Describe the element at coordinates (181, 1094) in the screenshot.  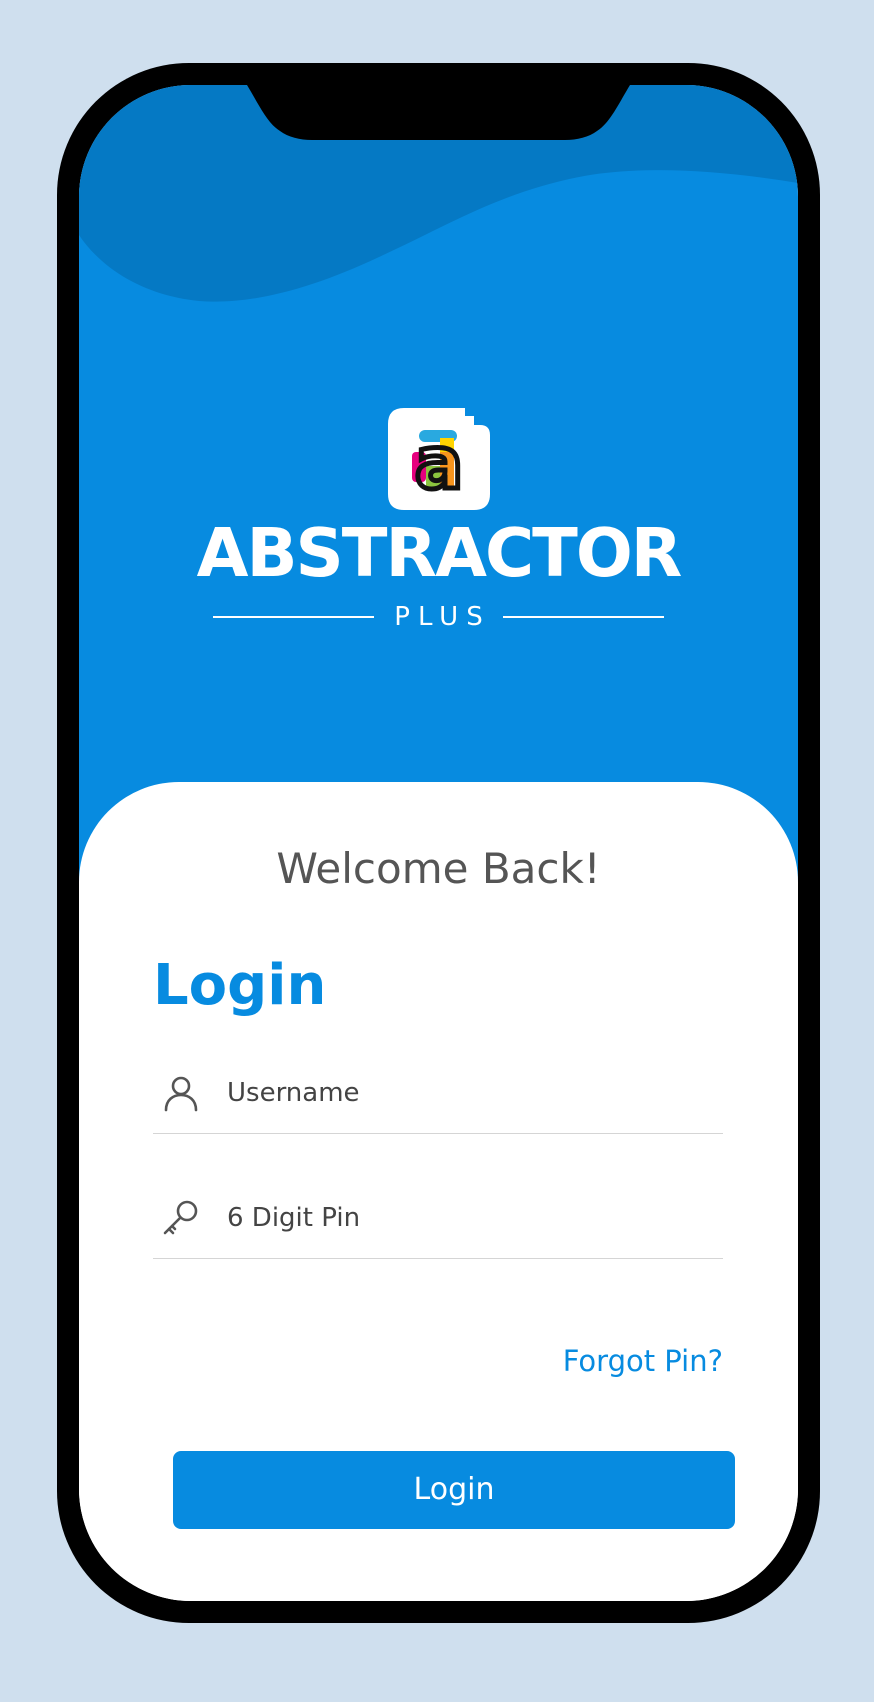
I see `user-icon` at that location.